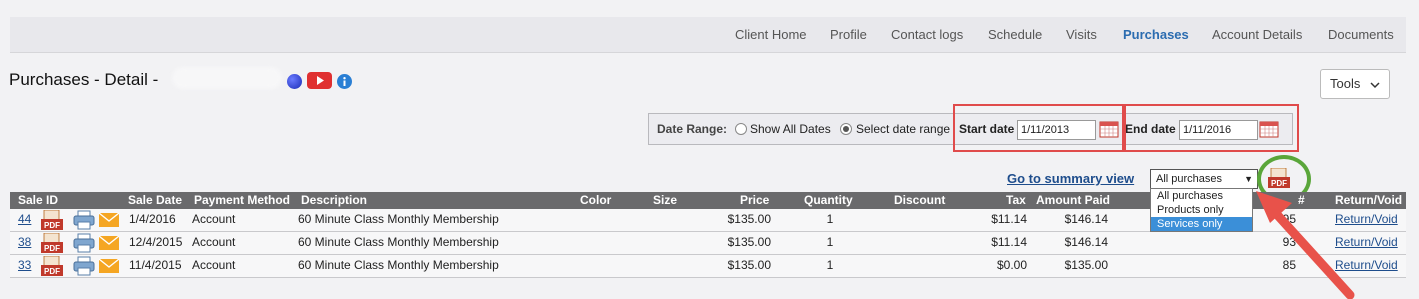 This screenshot has width=1419, height=299. I want to click on sale-date: 12/4/2015, so click(156, 242).